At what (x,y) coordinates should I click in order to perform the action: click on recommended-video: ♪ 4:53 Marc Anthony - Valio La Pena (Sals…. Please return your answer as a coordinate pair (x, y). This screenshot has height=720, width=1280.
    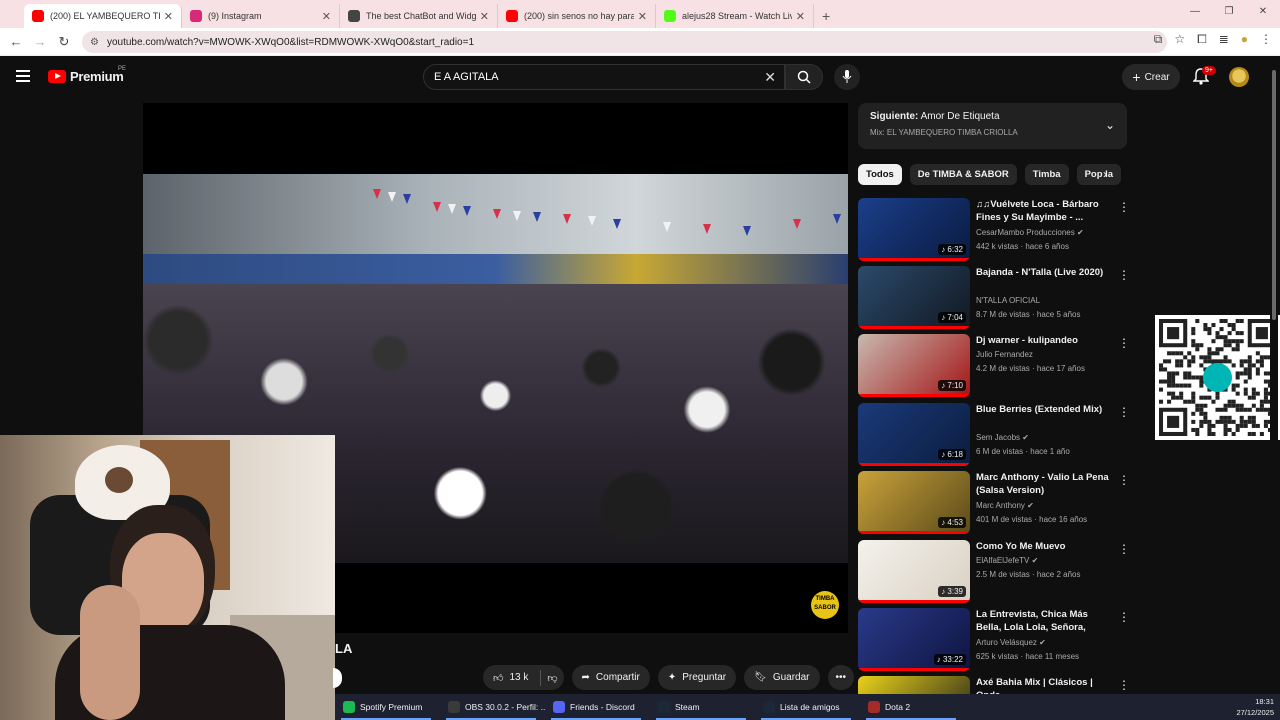
    Looking at the image, I should click on (994, 504).